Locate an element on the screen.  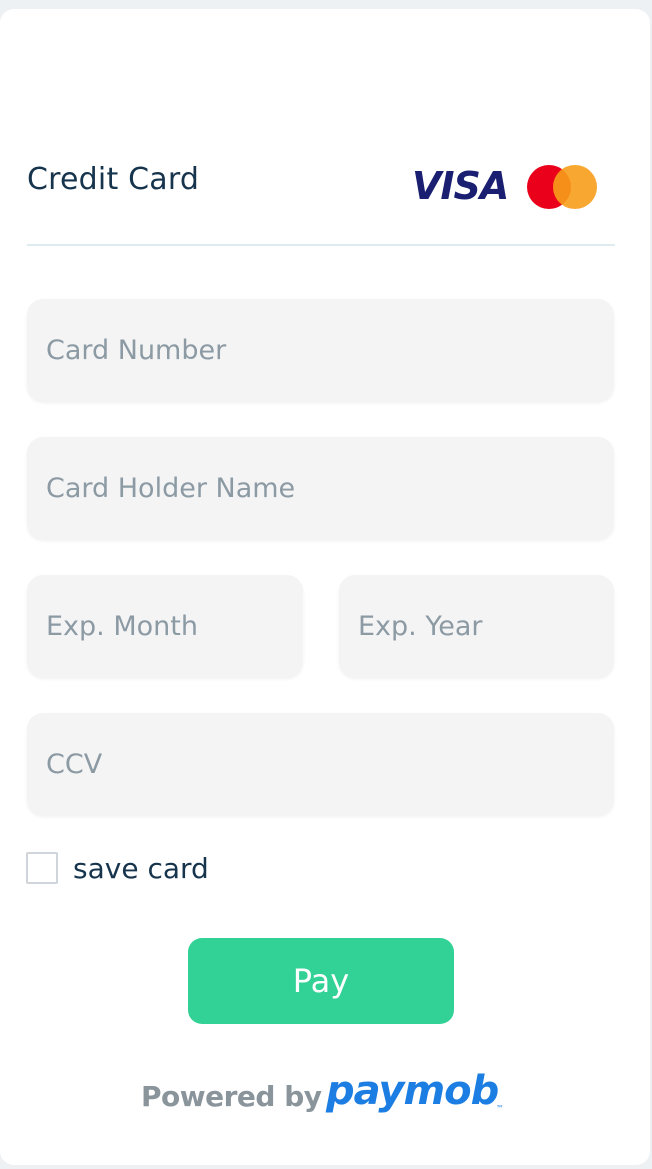
save-card-row: save card is located at coordinates (117, 868).